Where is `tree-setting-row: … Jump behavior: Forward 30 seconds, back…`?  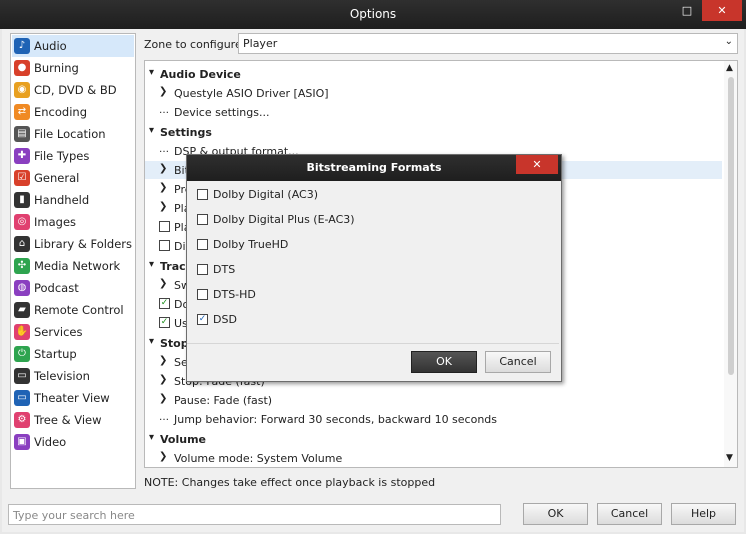
tree-setting-row: … Jump behavior: Forward 30 seconds, back… is located at coordinates (433, 419).